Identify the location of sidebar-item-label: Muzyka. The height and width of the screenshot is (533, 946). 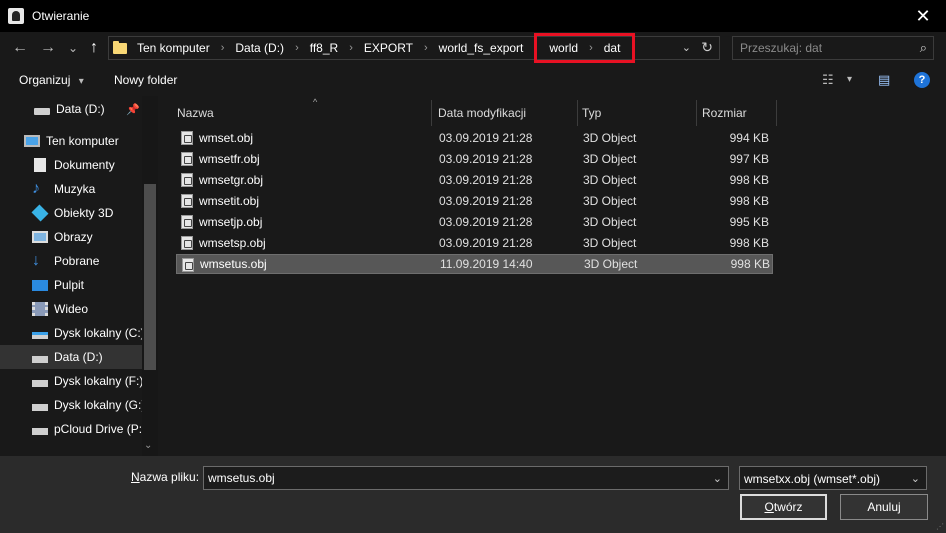
(75, 189).